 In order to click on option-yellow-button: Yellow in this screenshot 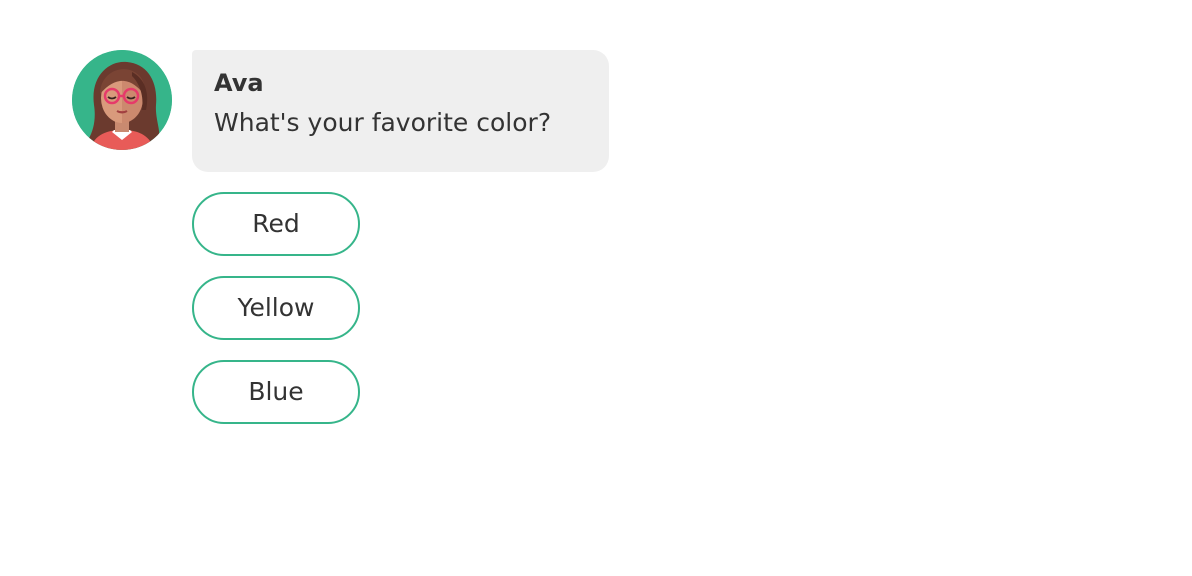, I will do `click(276, 308)`.